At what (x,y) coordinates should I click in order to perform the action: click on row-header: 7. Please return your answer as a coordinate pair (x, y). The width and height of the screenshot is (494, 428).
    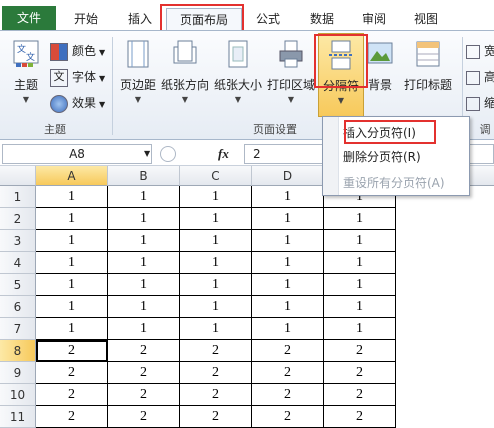
    Looking at the image, I should click on (18, 329).